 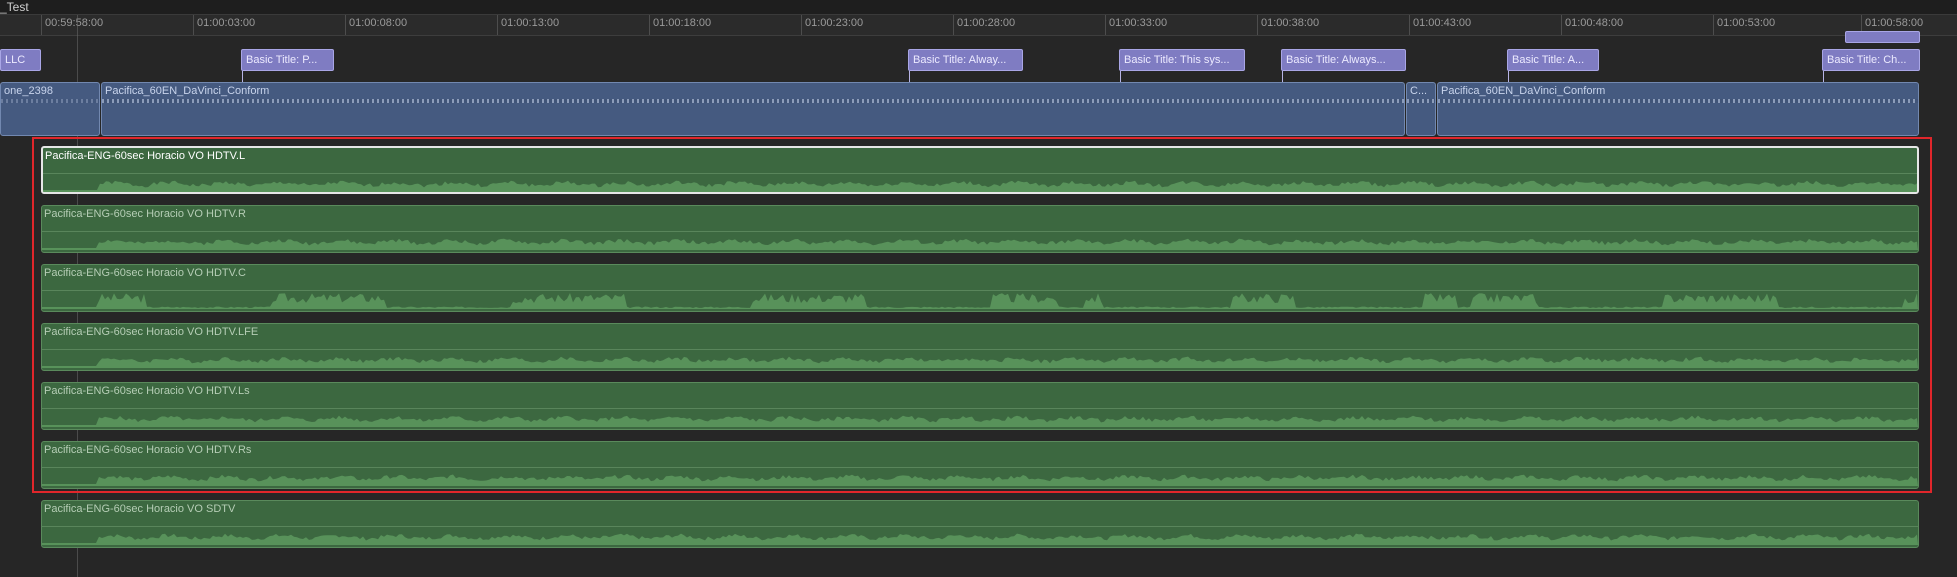 What do you see at coordinates (980, 465) in the screenshot?
I see `audio-clip: Pacifica-ENG-60sec Horacio VO HDTV.Rs` at bounding box center [980, 465].